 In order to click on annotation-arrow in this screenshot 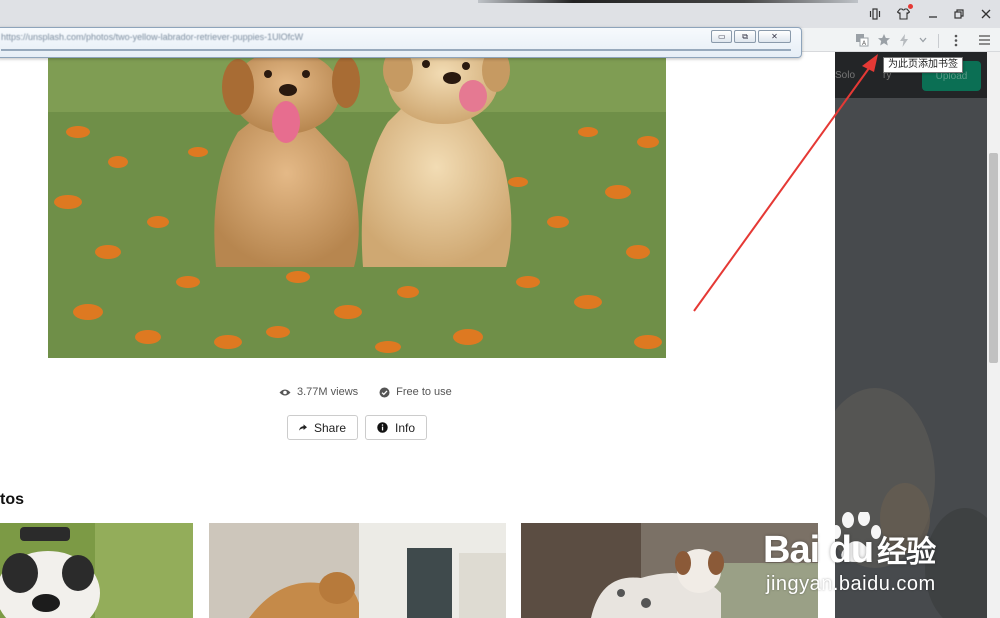, I will do `click(785, 183)`.